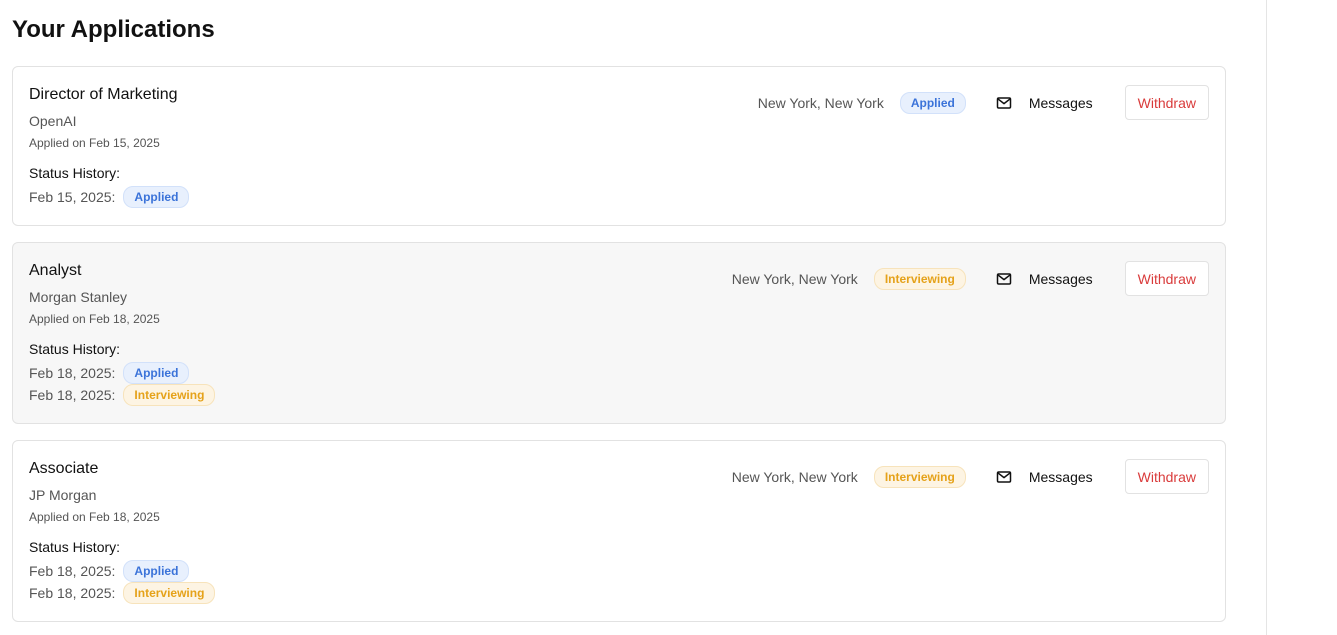 This screenshot has width=1337, height=635. What do you see at coordinates (103, 95) in the screenshot?
I see `job-title: Director of Marketing` at bounding box center [103, 95].